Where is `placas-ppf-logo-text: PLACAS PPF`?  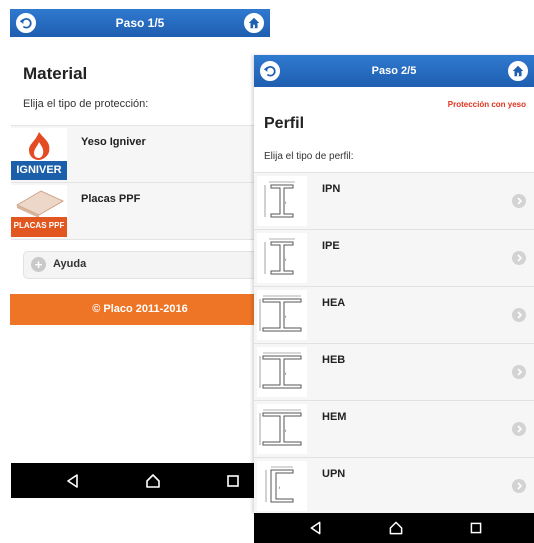 placas-ppf-logo-text: PLACAS PPF is located at coordinates (39, 225).